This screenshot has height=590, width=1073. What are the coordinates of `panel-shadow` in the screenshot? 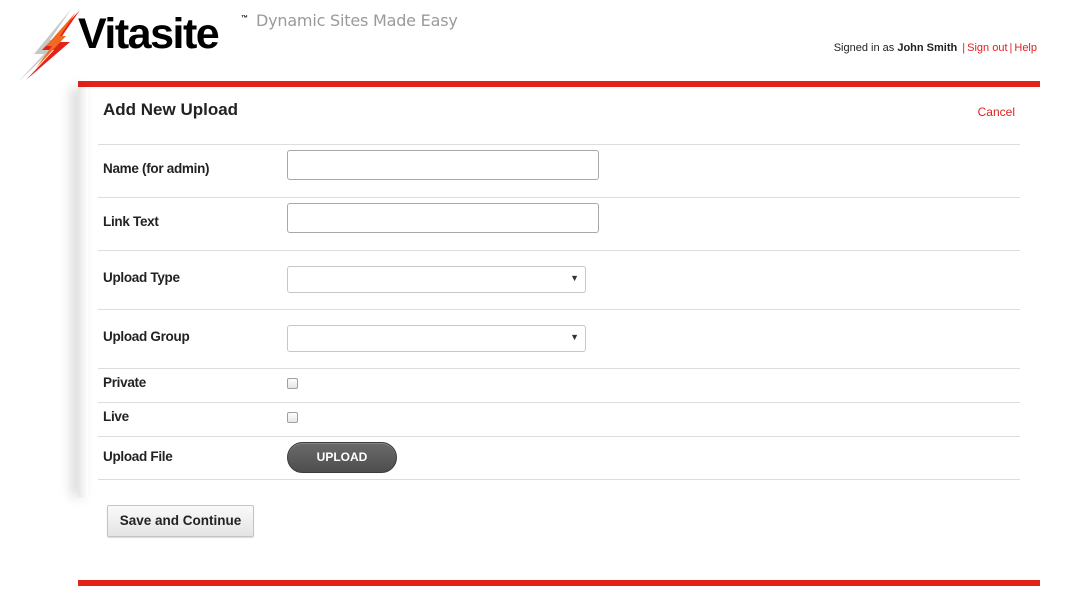 It's located at (83, 292).